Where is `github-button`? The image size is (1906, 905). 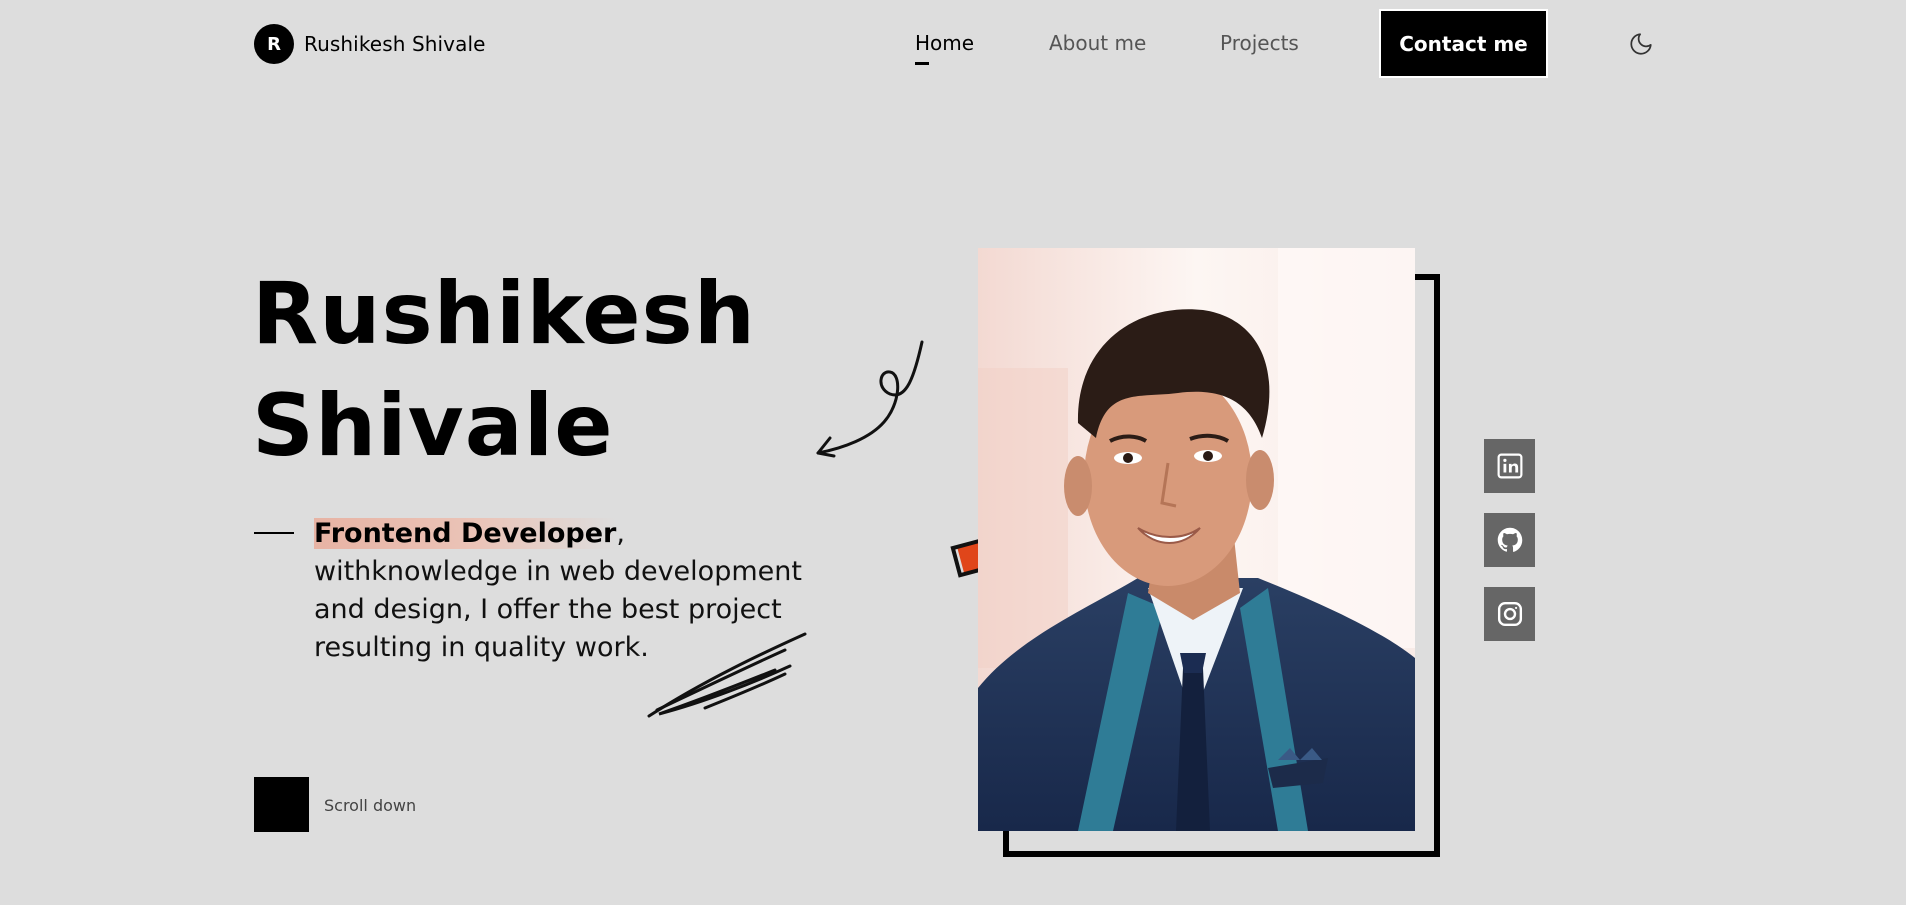 github-button is located at coordinates (1509, 540).